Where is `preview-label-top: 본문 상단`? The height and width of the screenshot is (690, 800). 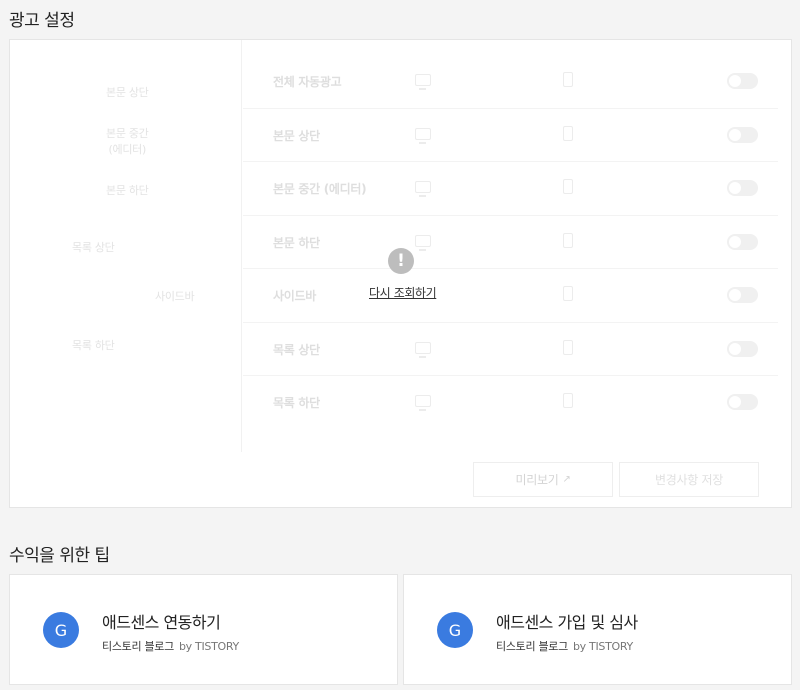
preview-label-top: 본문 상단 is located at coordinates (127, 92).